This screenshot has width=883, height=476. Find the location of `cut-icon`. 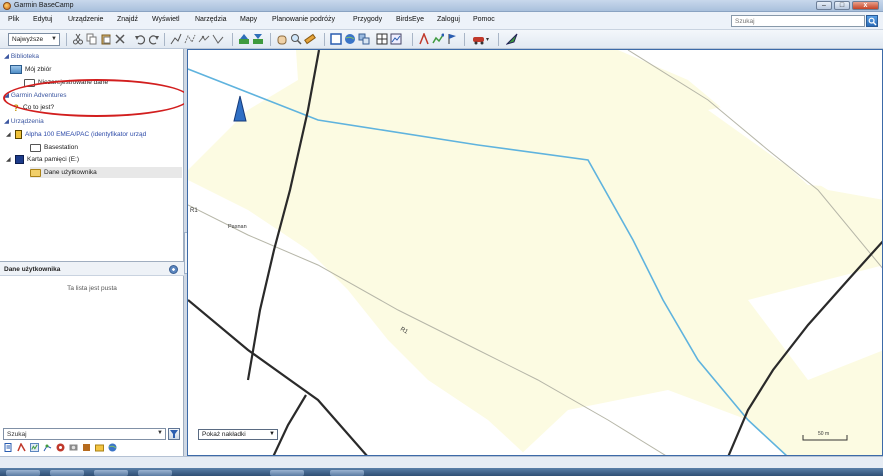

cut-icon is located at coordinates (78, 39).